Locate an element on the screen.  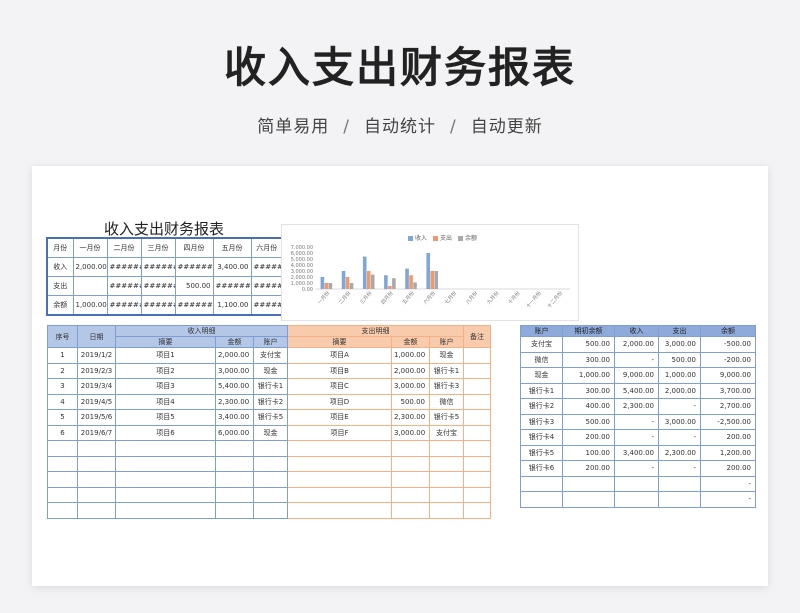
account-value-cell: 3,700.00 is located at coordinates (728, 390).